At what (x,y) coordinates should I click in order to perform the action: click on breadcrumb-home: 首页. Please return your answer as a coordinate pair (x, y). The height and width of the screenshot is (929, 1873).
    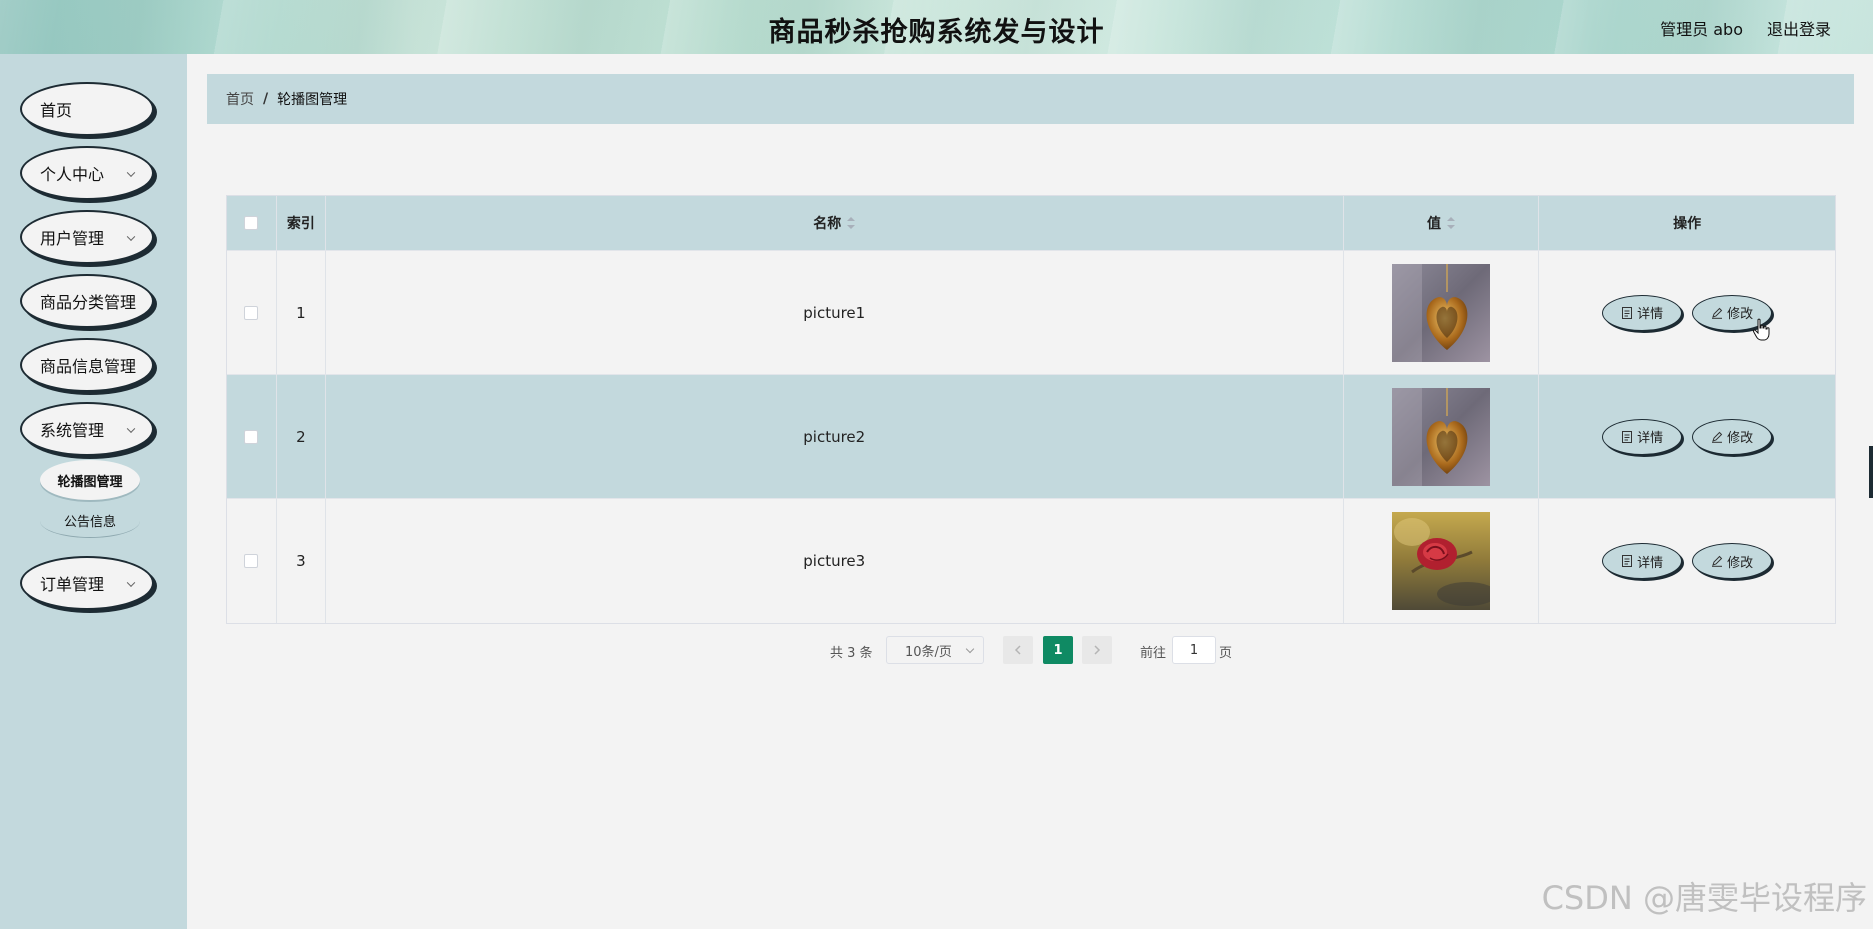
    Looking at the image, I should click on (240, 99).